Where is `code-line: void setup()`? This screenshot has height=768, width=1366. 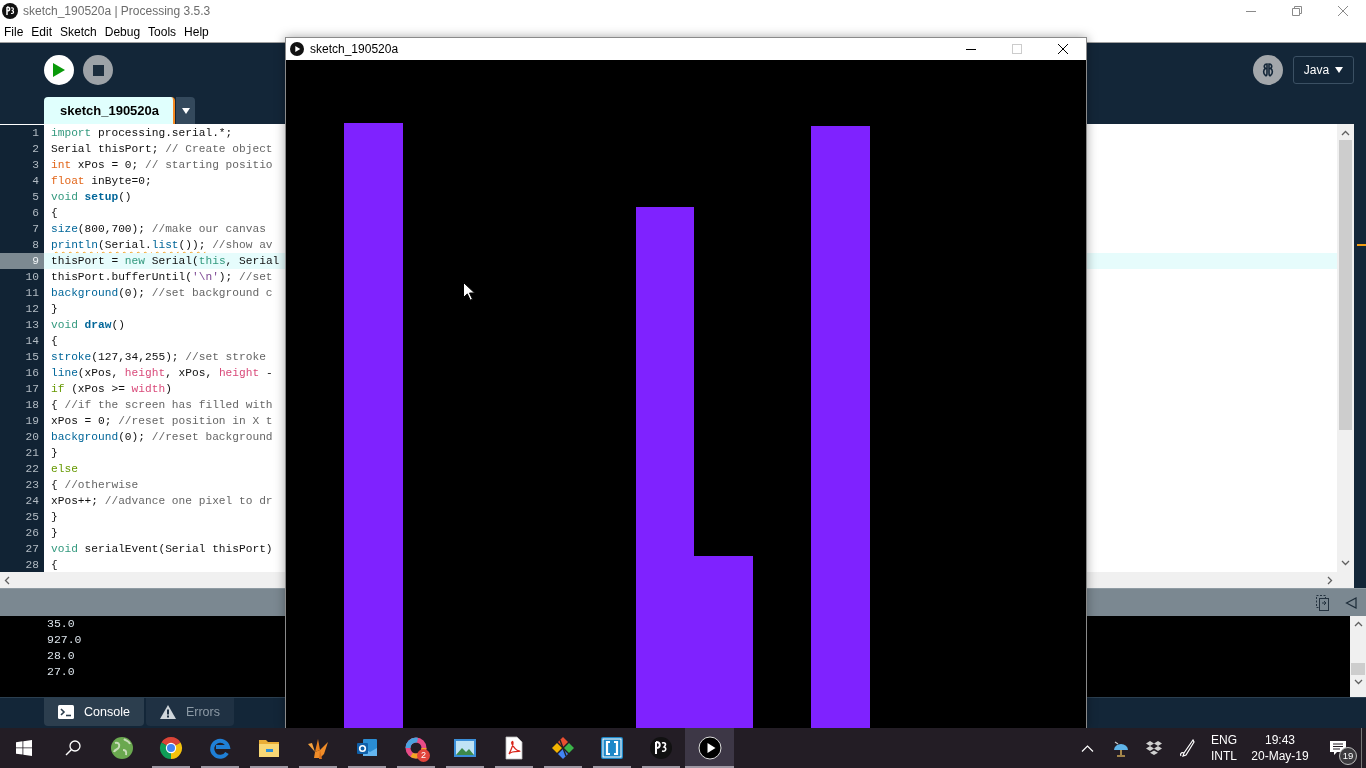 code-line: void setup() is located at coordinates (91, 197).